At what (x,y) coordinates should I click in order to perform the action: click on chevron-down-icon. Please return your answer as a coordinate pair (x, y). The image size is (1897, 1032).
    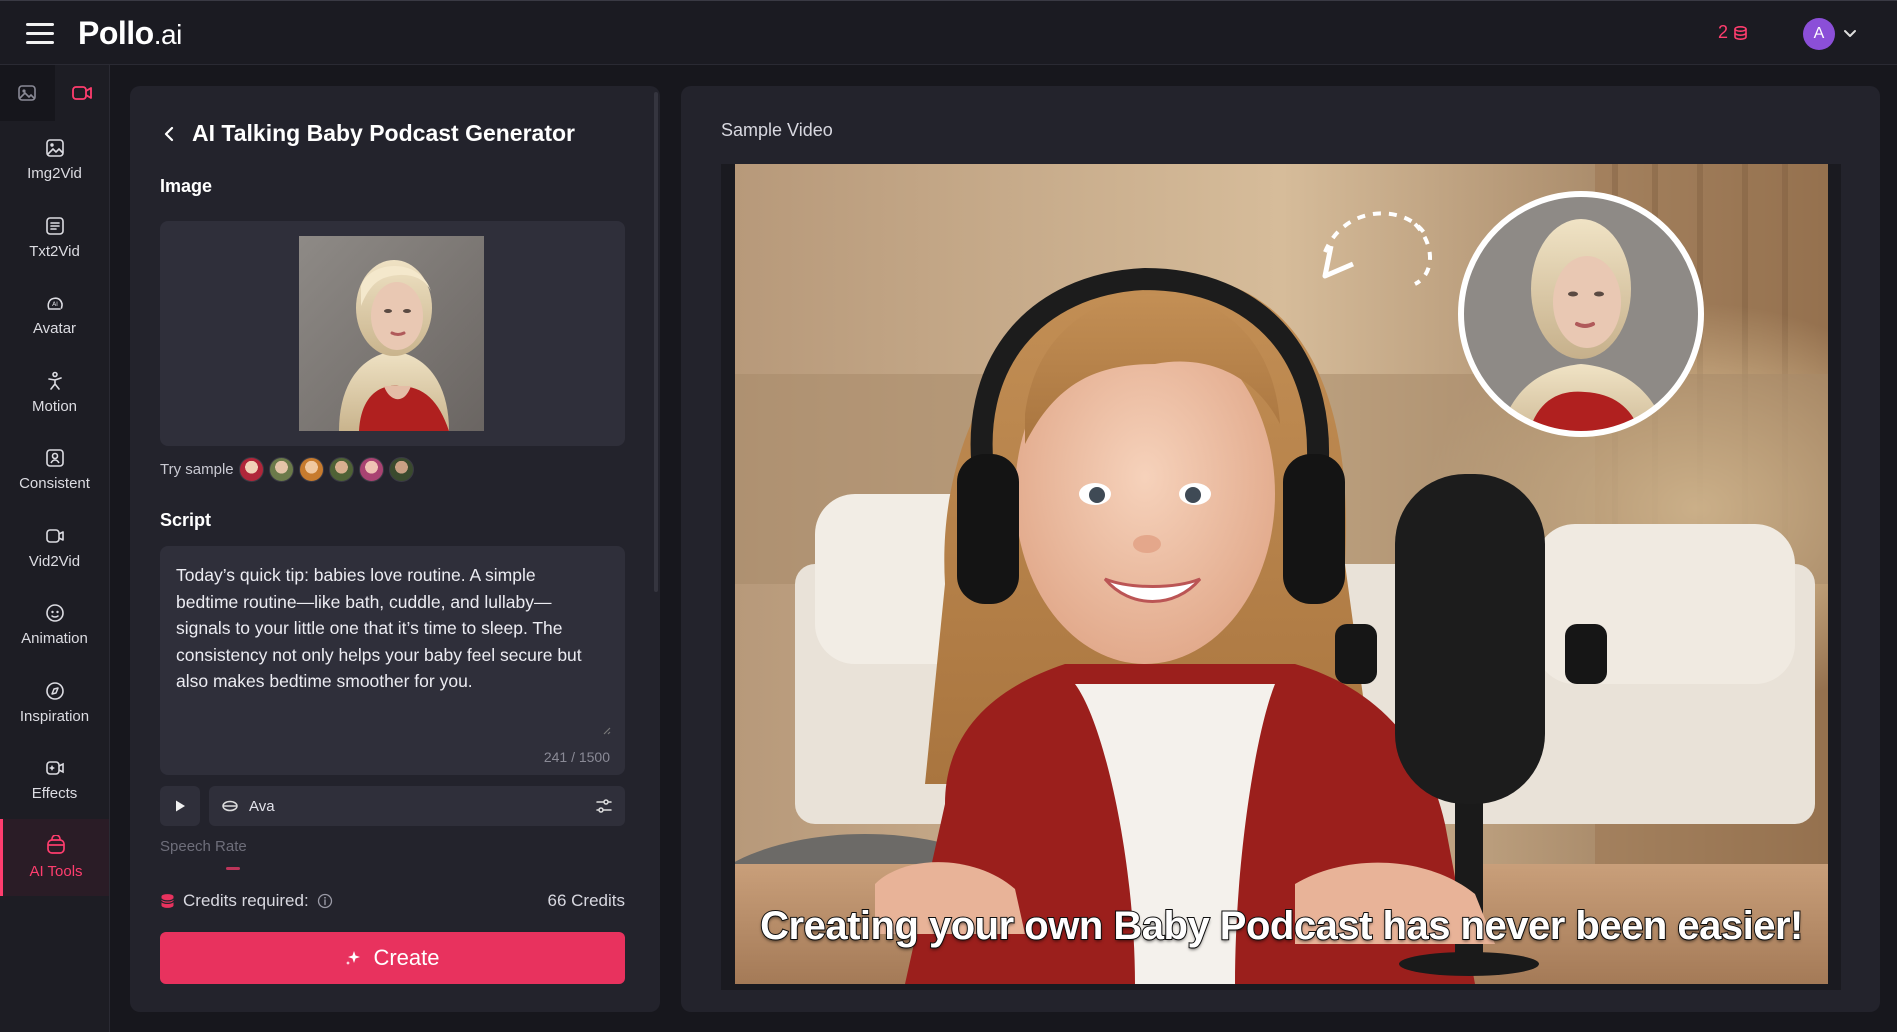
    Looking at the image, I should click on (1850, 33).